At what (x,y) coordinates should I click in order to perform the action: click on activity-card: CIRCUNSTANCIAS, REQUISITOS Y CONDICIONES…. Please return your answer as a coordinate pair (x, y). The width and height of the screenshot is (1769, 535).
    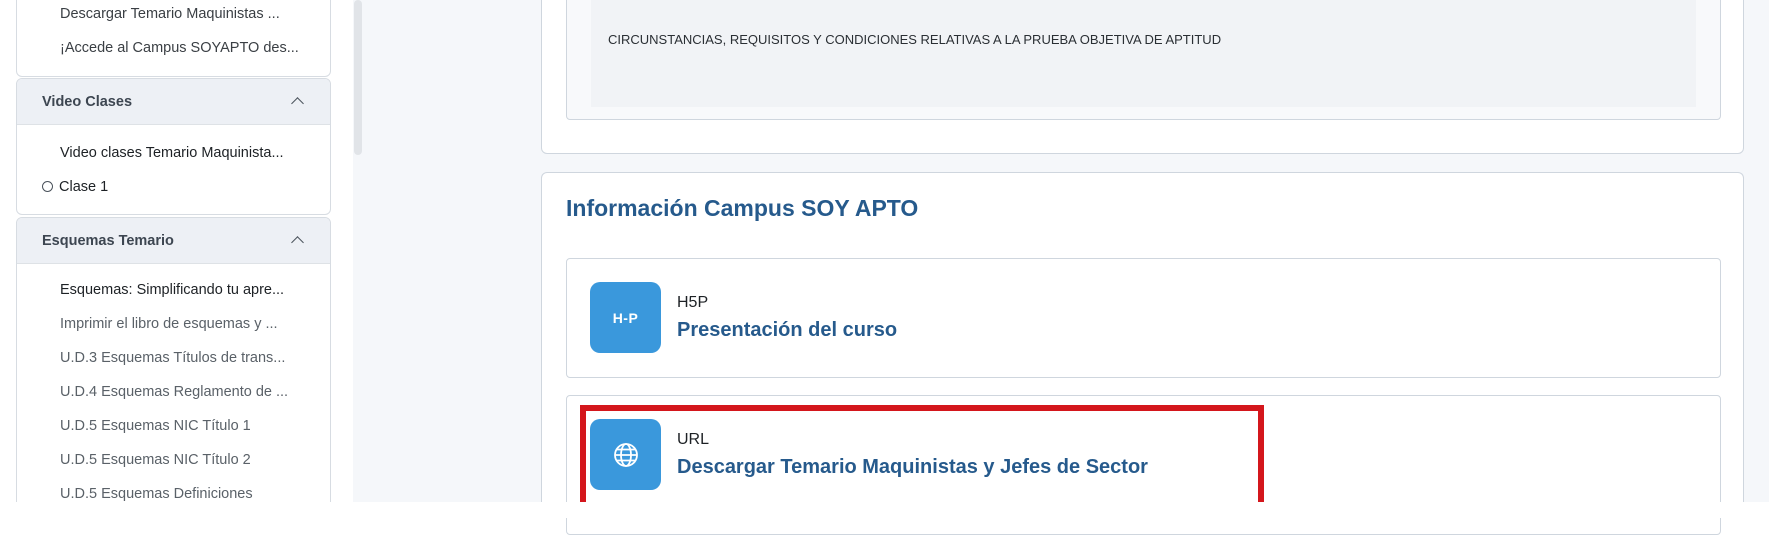
    Looking at the image, I should click on (1143, 60).